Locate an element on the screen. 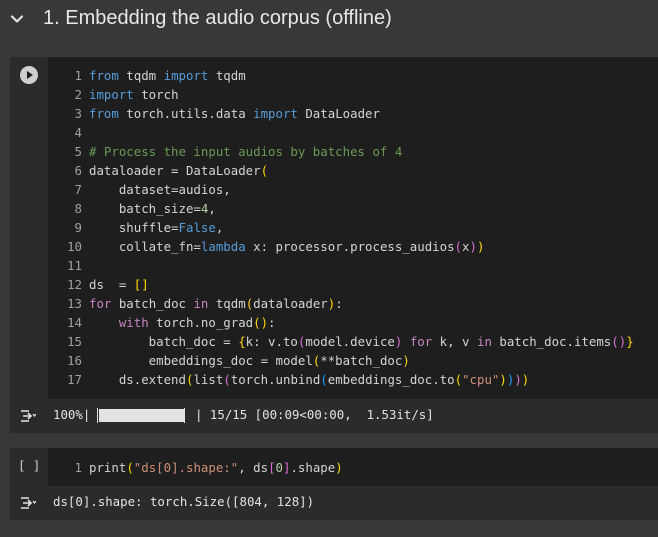  code-token: "cpu" is located at coordinates (481, 379).